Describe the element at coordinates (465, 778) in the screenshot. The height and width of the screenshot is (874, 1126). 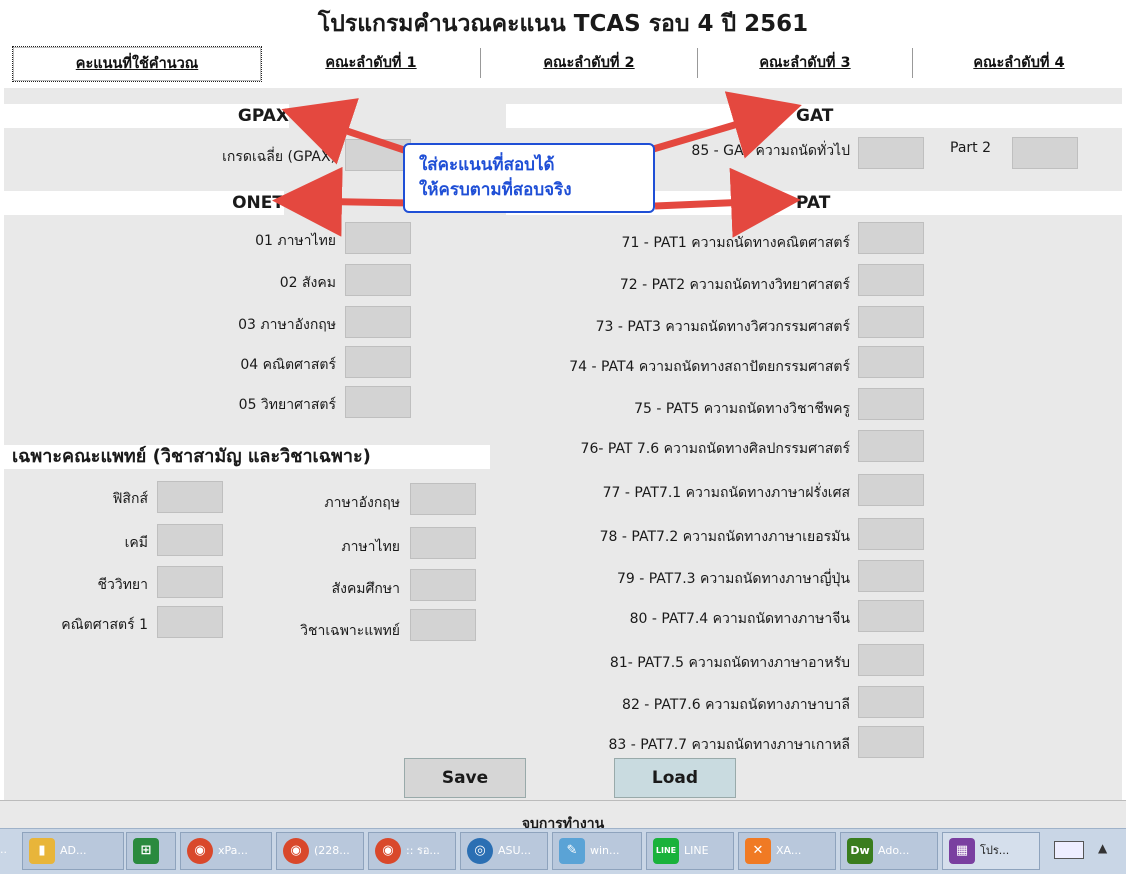
I see `save-button: Save` at that location.